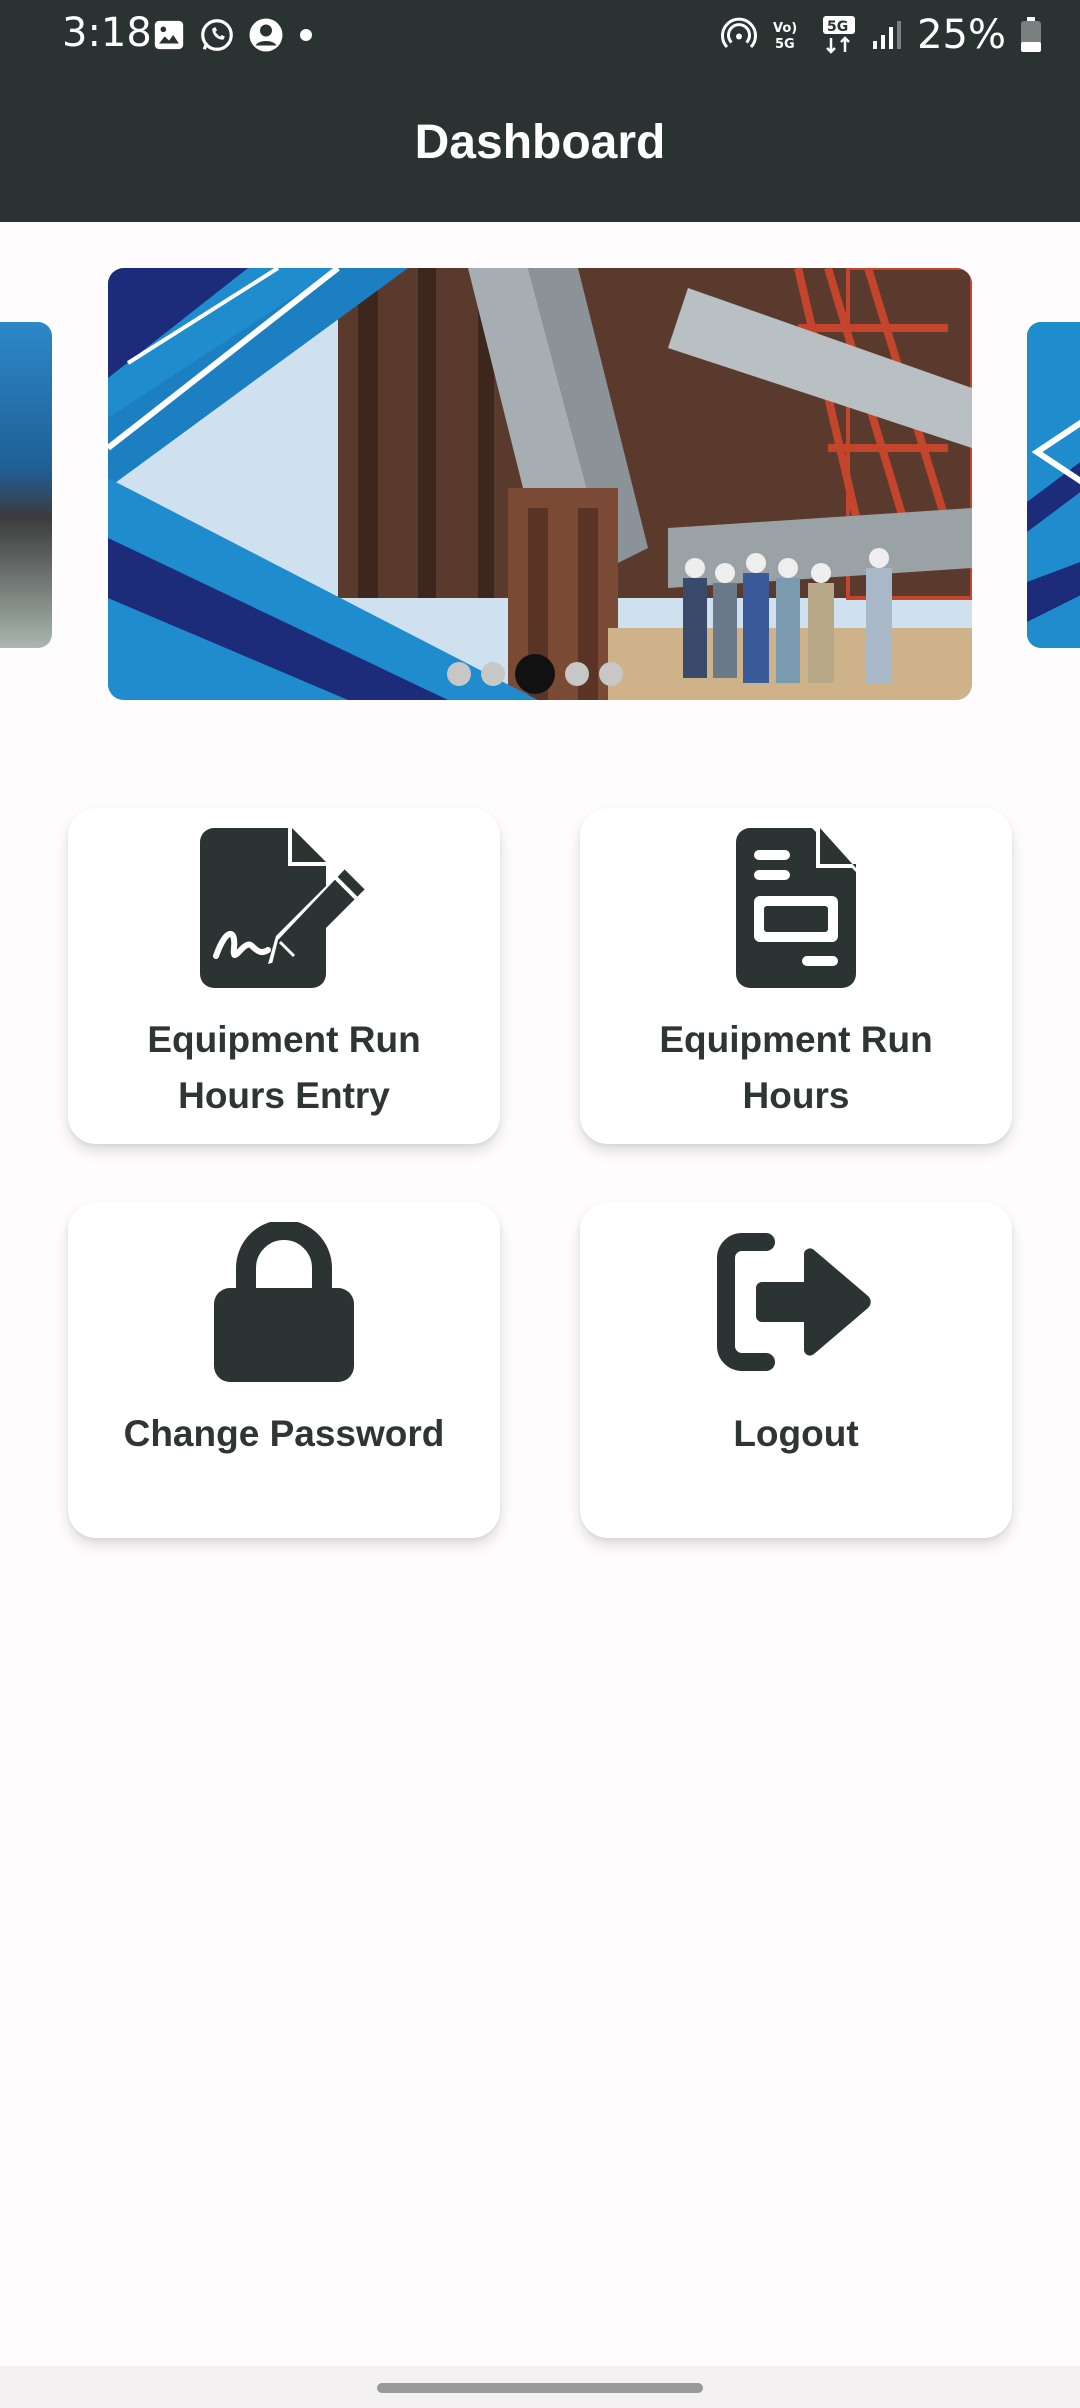  Describe the element at coordinates (217, 35) in the screenshot. I see `whatsapp-icon` at that location.